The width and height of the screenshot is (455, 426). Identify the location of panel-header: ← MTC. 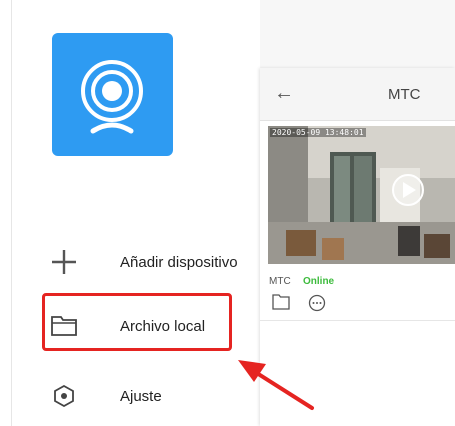
(357, 94).